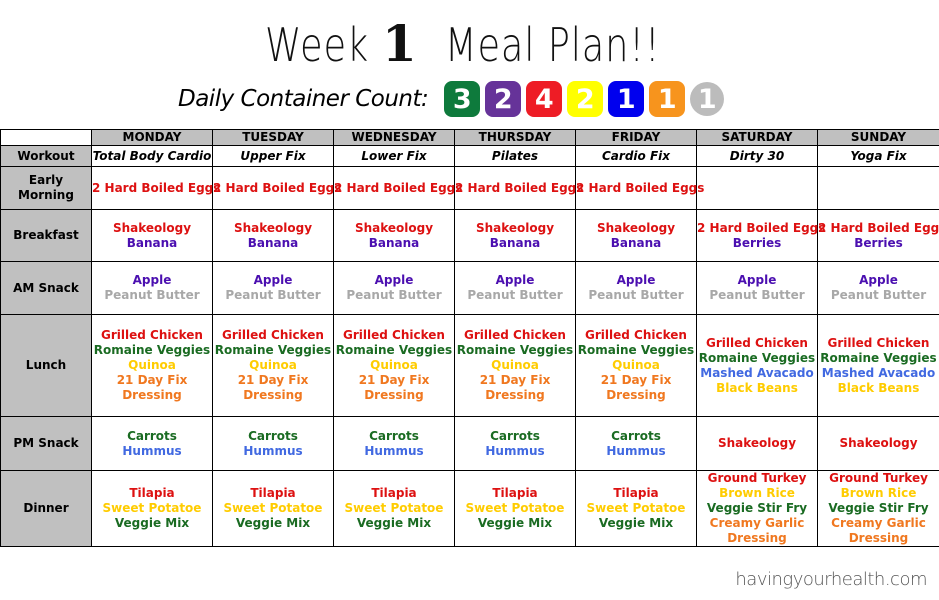 The width and height of the screenshot is (939, 600). Describe the element at coordinates (707, 99) in the screenshot. I see `container-badge-gray: 1` at that location.